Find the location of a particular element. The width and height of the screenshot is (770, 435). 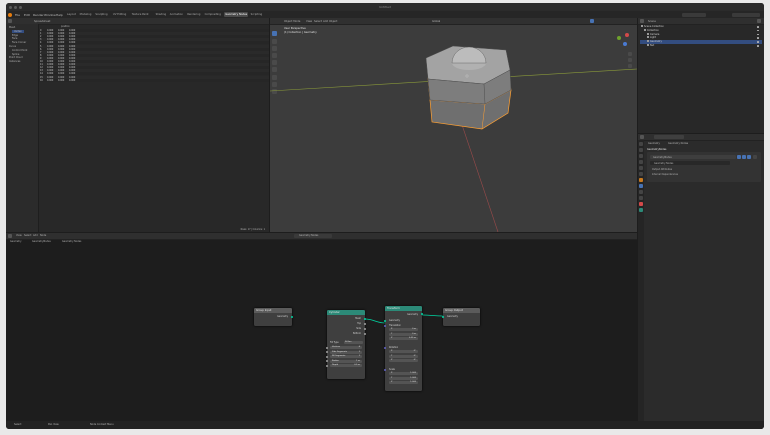

spreadsheet-domain-item: Face is located at coordinates (14, 38).